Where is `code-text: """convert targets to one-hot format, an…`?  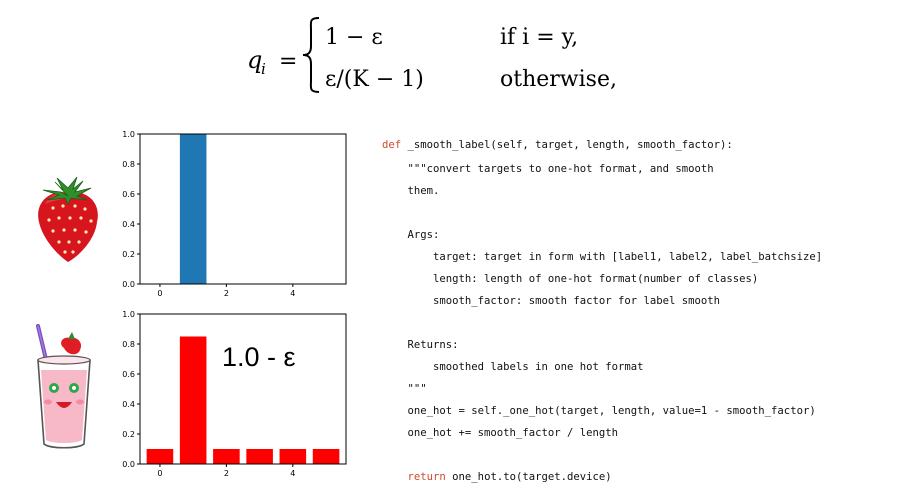 code-text: """convert targets to one-hot format, an… is located at coordinates (548, 169).